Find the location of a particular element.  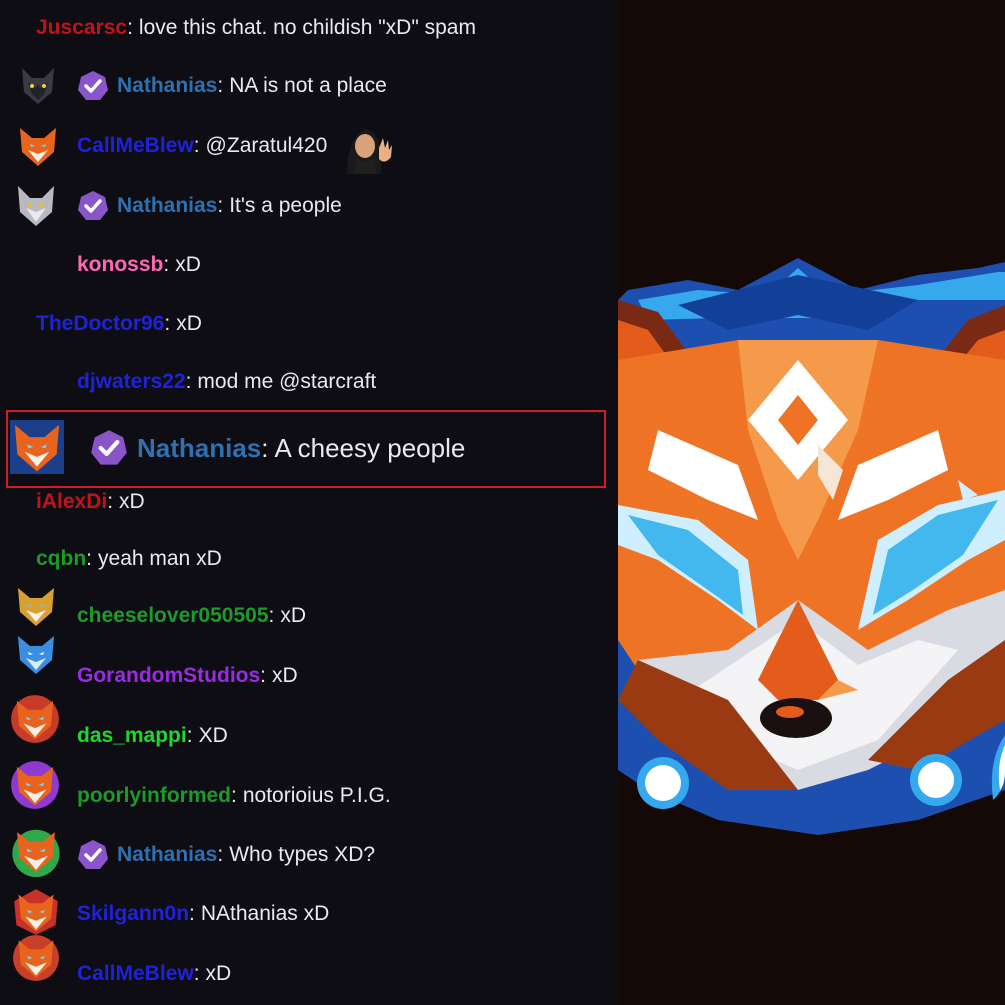

chat-message: poorlyinformed: notorioius P.I.G. is located at coordinates (309, 791).